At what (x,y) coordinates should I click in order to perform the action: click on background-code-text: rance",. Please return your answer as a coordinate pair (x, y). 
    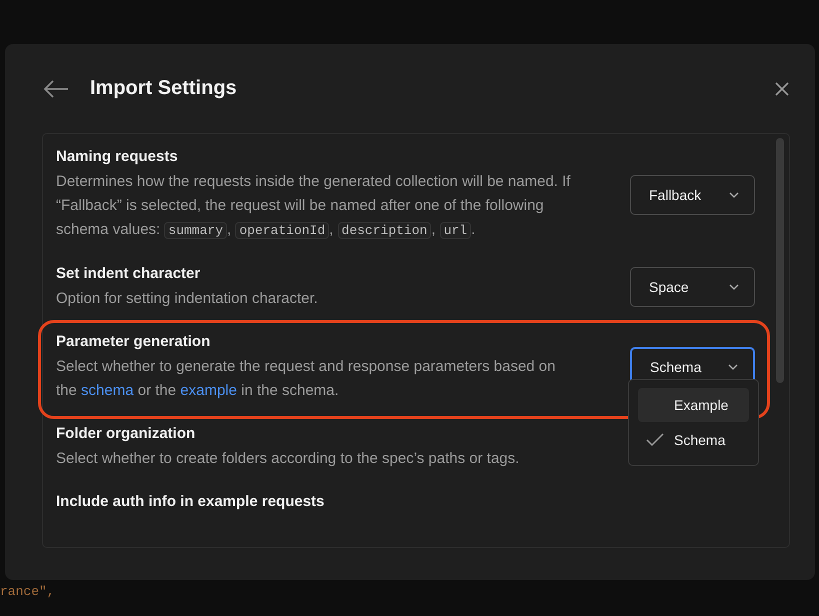
    Looking at the image, I should click on (28, 591).